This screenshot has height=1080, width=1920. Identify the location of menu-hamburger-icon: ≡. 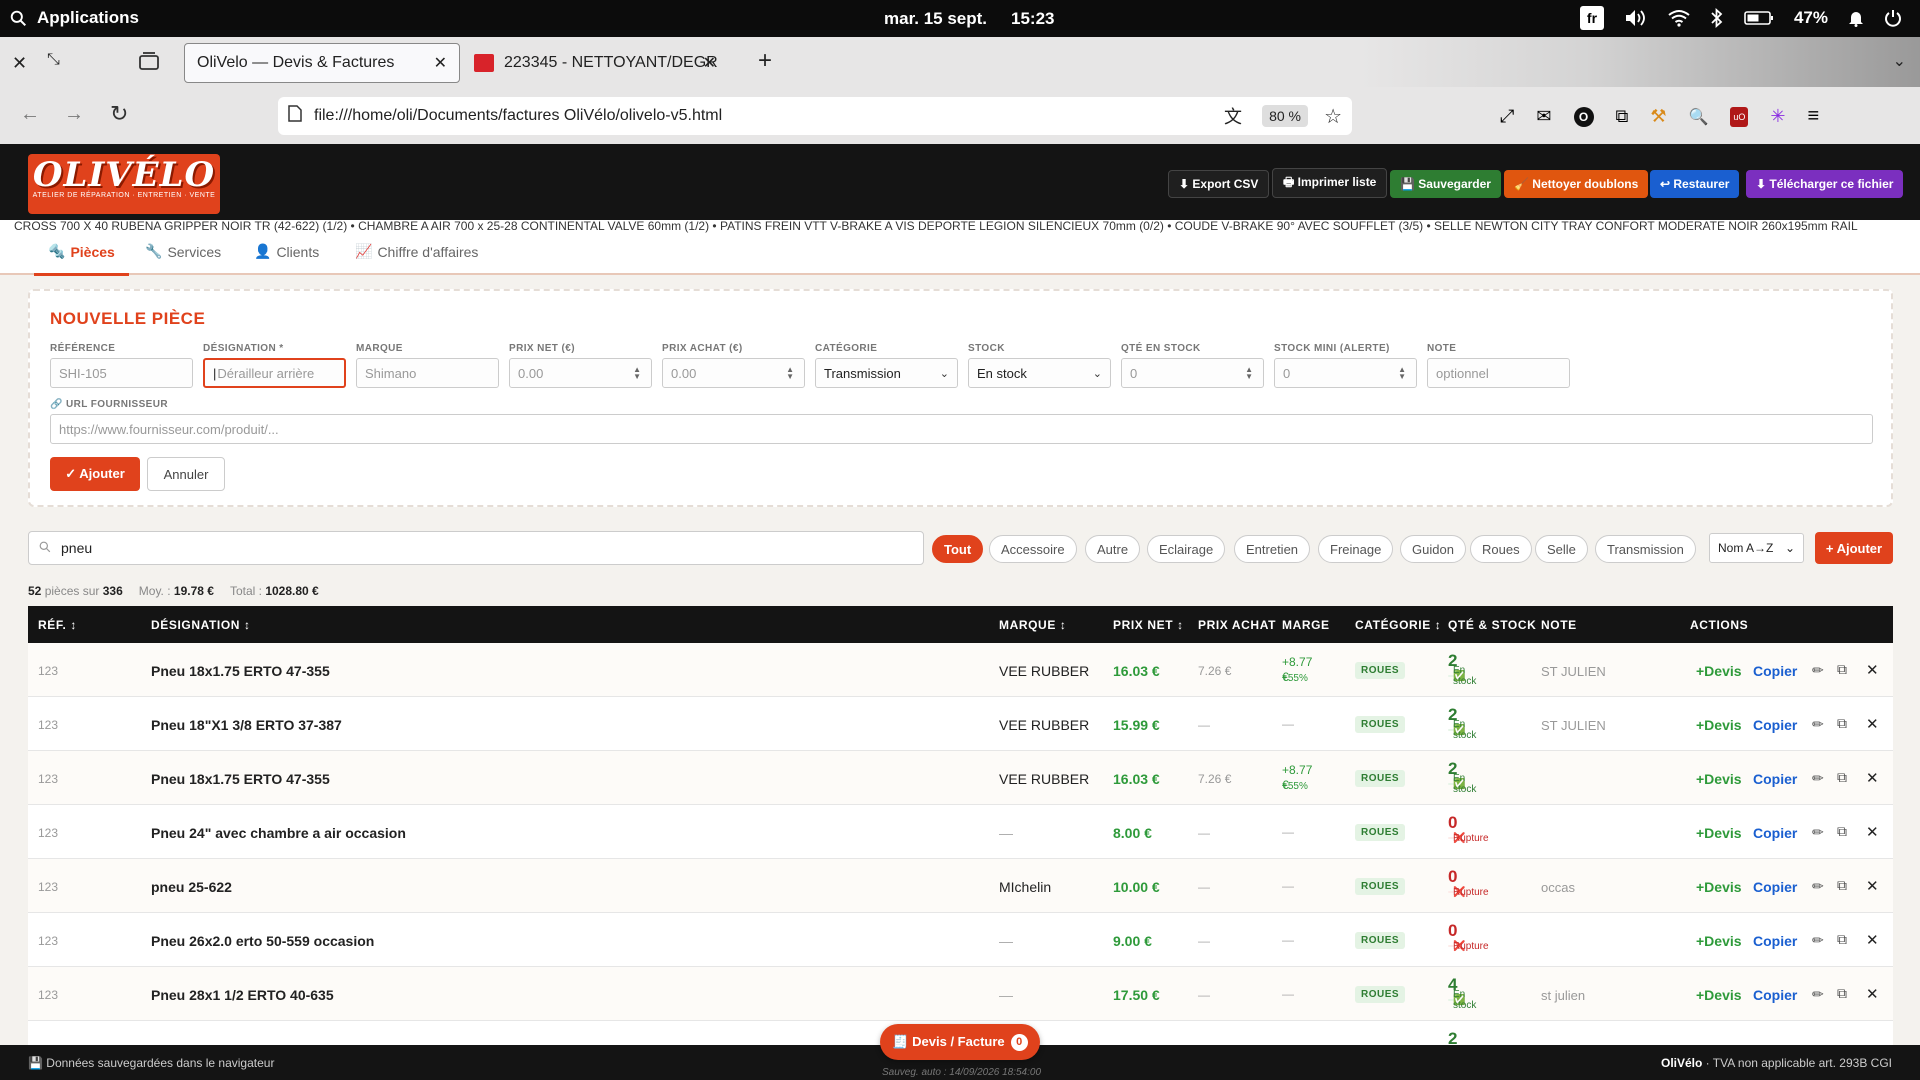
(1814, 116).